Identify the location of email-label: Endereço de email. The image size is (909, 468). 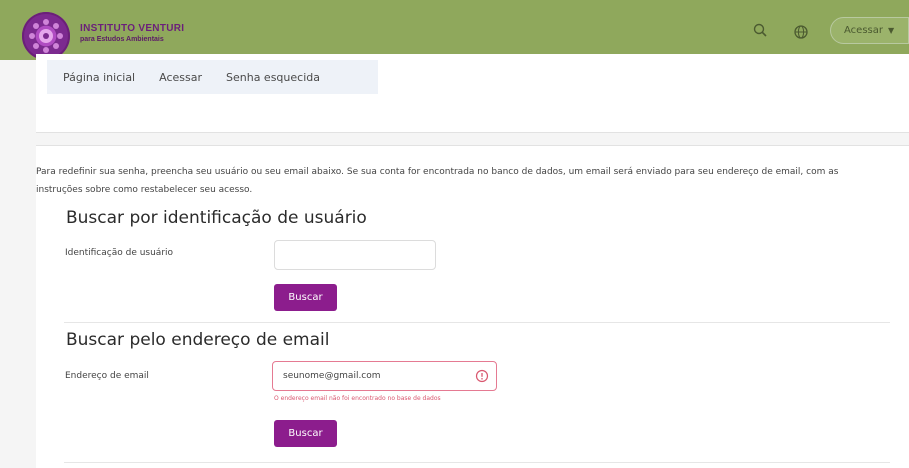
(107, 376).